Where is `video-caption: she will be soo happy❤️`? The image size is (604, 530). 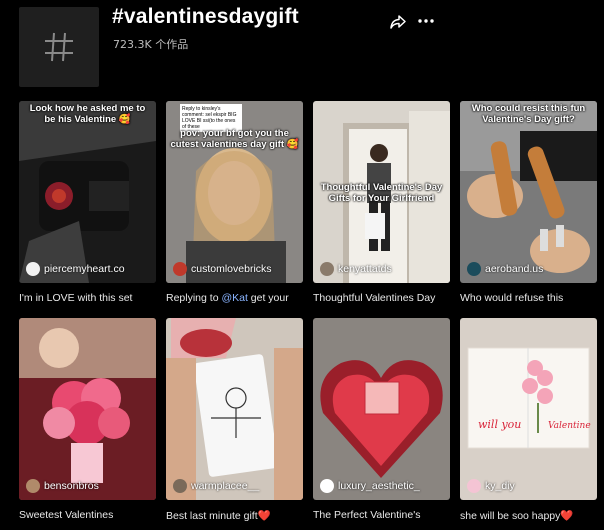
video-caption: she will be soo happy❤️ is located at coordinates (528, 515).